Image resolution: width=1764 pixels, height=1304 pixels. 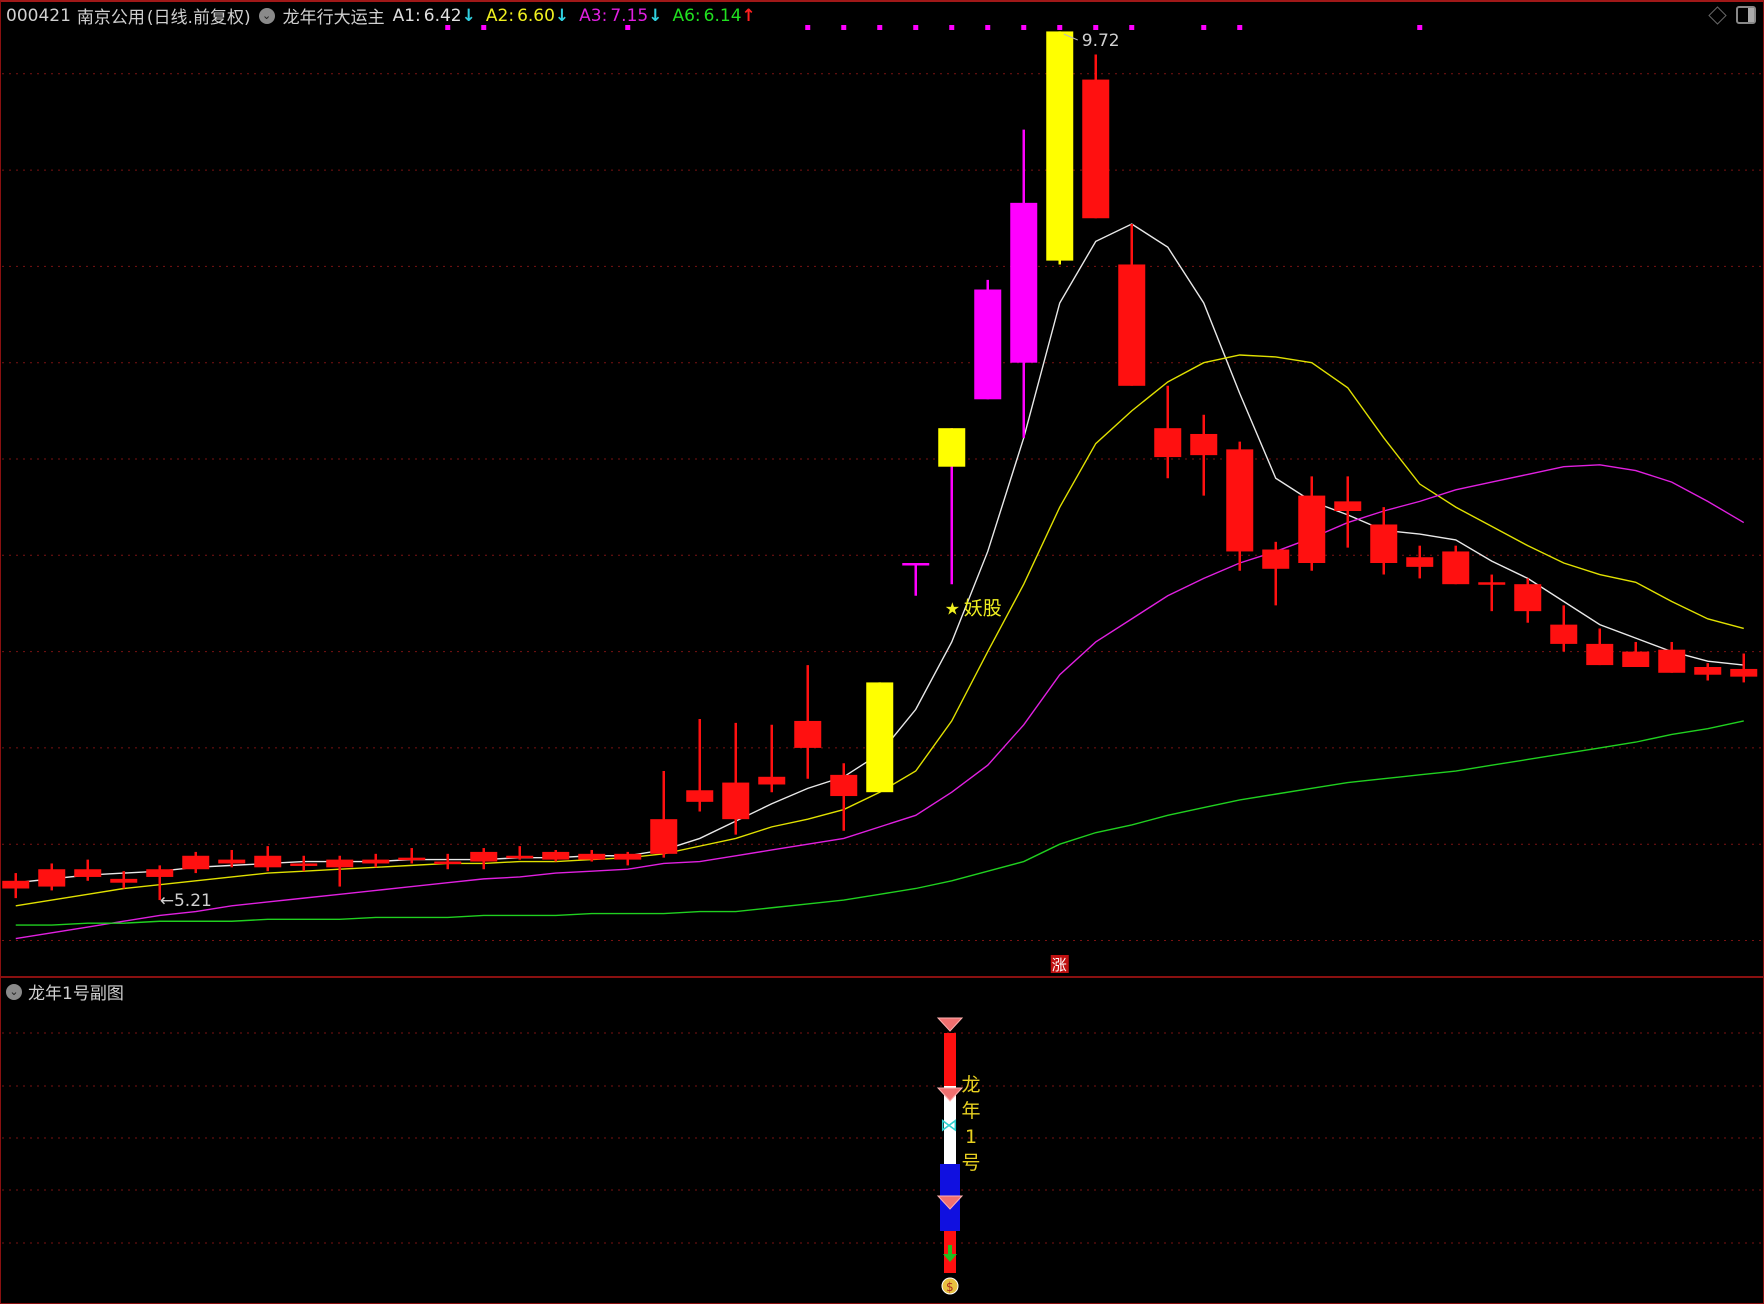 I want to click on value-number: 6.14, so click(x=722, y=15).